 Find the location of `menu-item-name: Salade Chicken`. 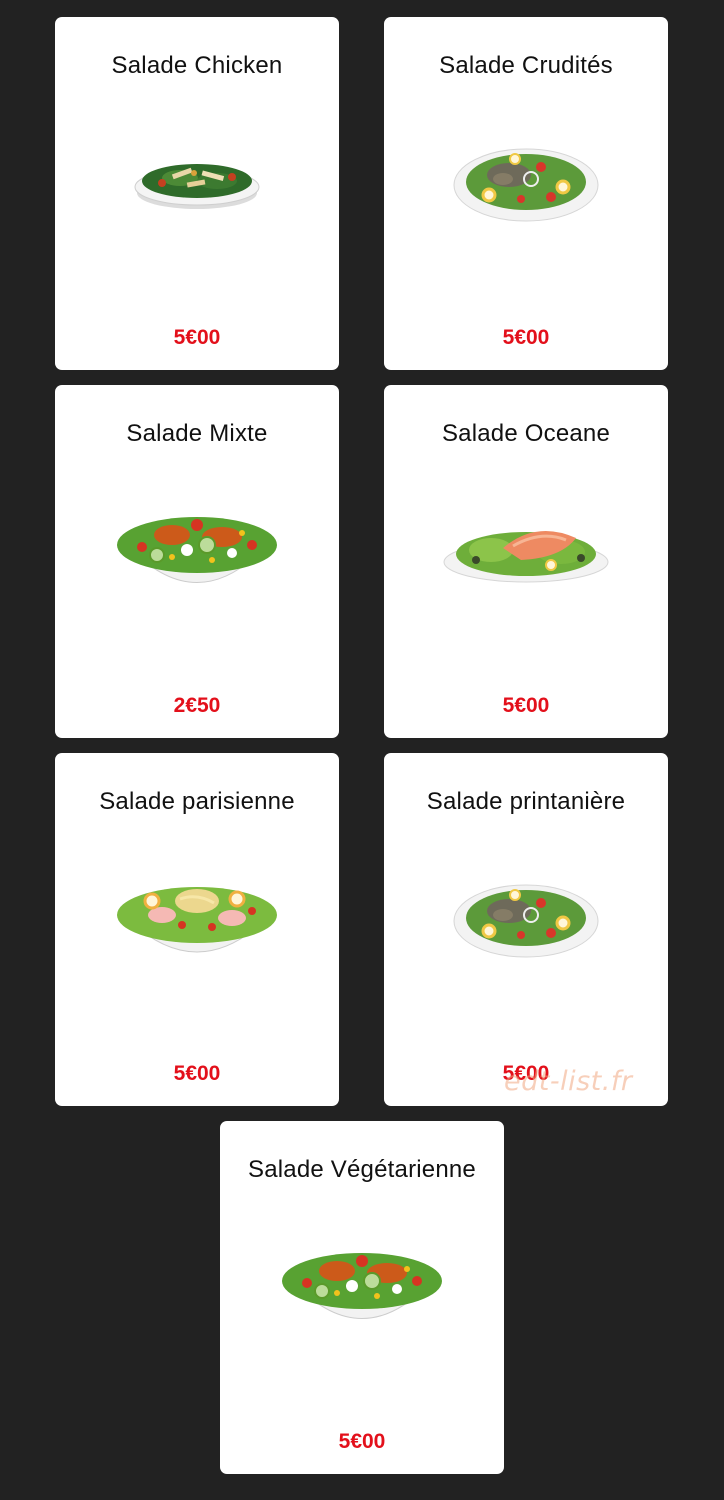

menu-item-name: Salade Chicken is located at coordinates (197, 65).